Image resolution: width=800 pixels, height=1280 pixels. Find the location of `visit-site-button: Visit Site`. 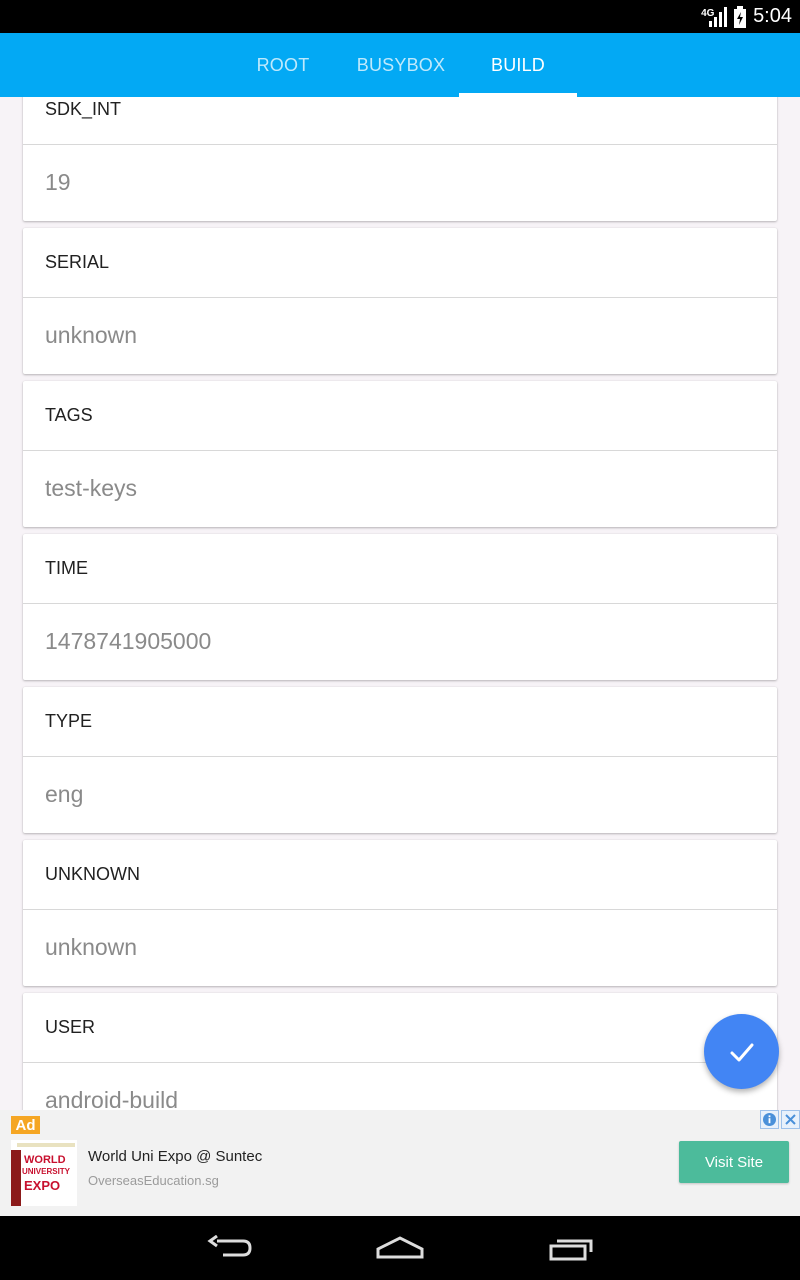

visit-site-button: Visit Site is located at coordinates (734, 1162).